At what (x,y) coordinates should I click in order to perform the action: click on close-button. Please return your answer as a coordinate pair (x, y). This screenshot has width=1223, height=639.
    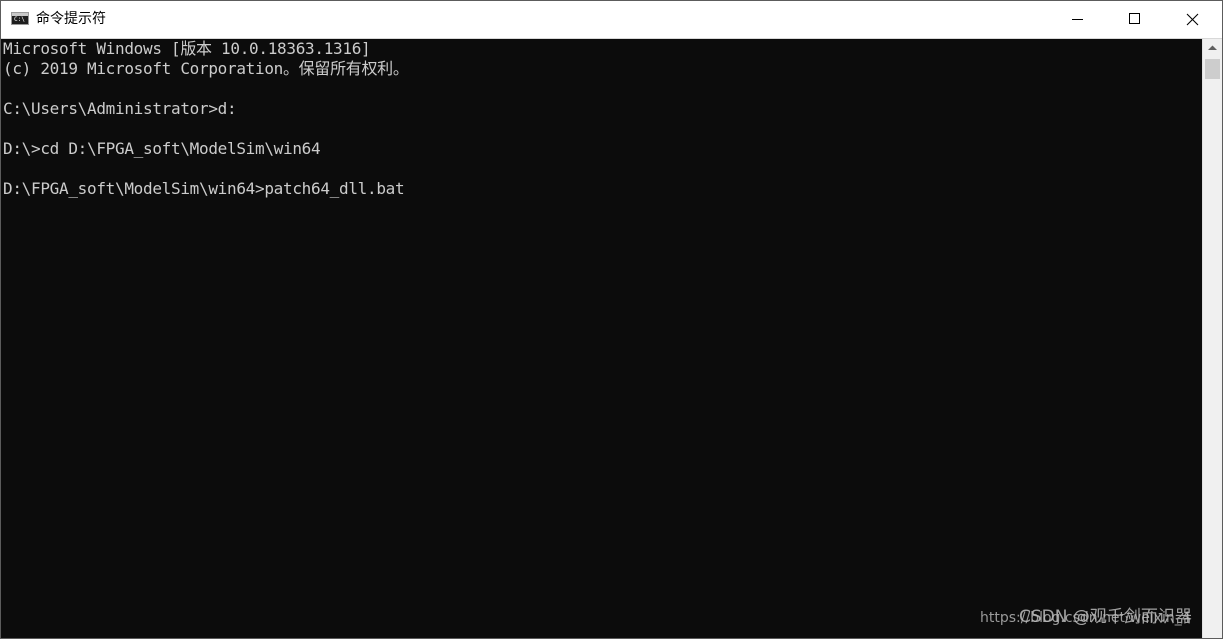
    Looking at the image, I should click on (1193, 19).